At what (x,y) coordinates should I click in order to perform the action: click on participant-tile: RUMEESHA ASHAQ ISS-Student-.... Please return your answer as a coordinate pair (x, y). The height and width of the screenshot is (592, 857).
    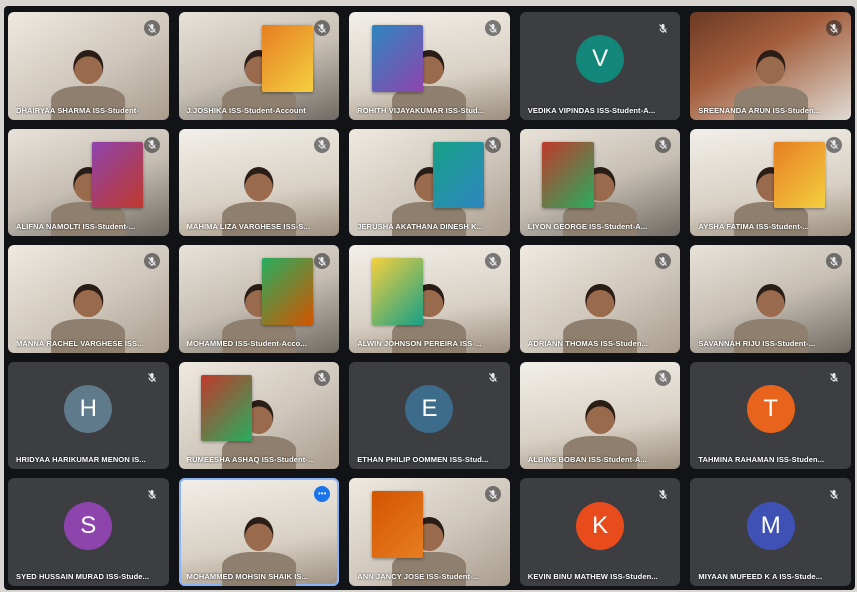
    Looking at the image, I should click on (259, 415).